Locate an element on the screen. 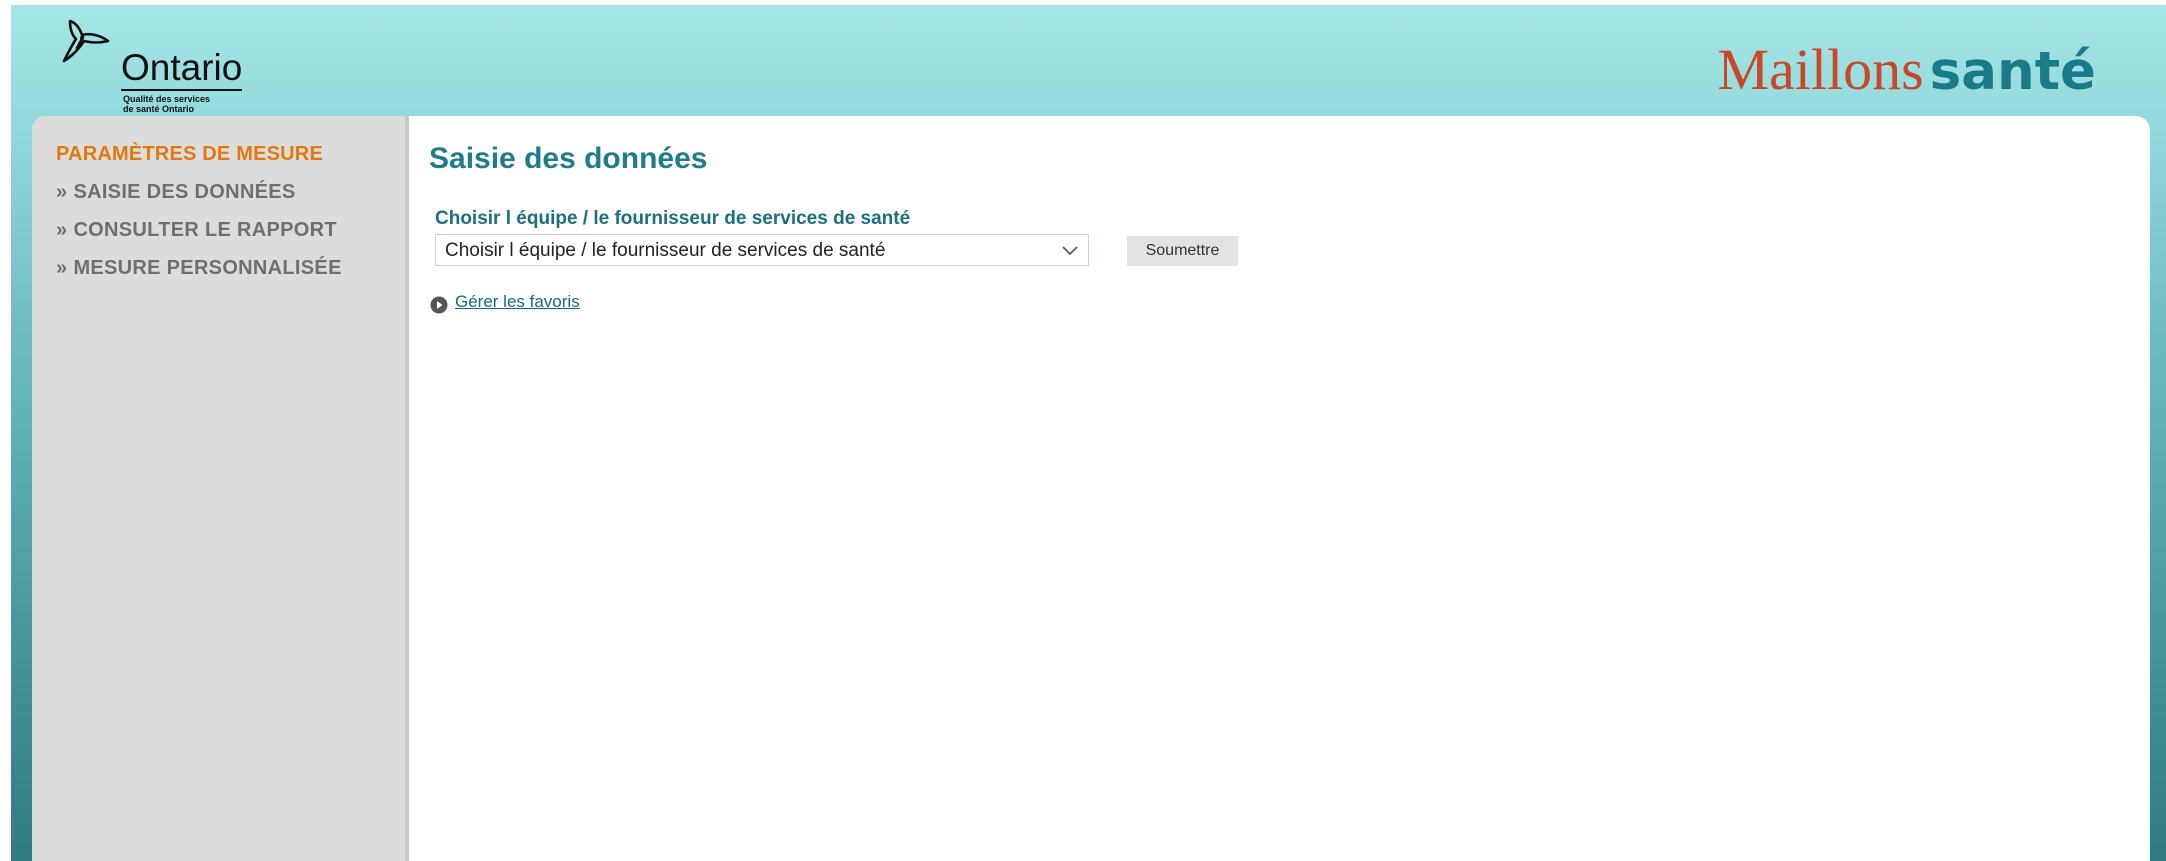 The image size is (2166, 861). trillium-icon is located at coordinates (86, 41).